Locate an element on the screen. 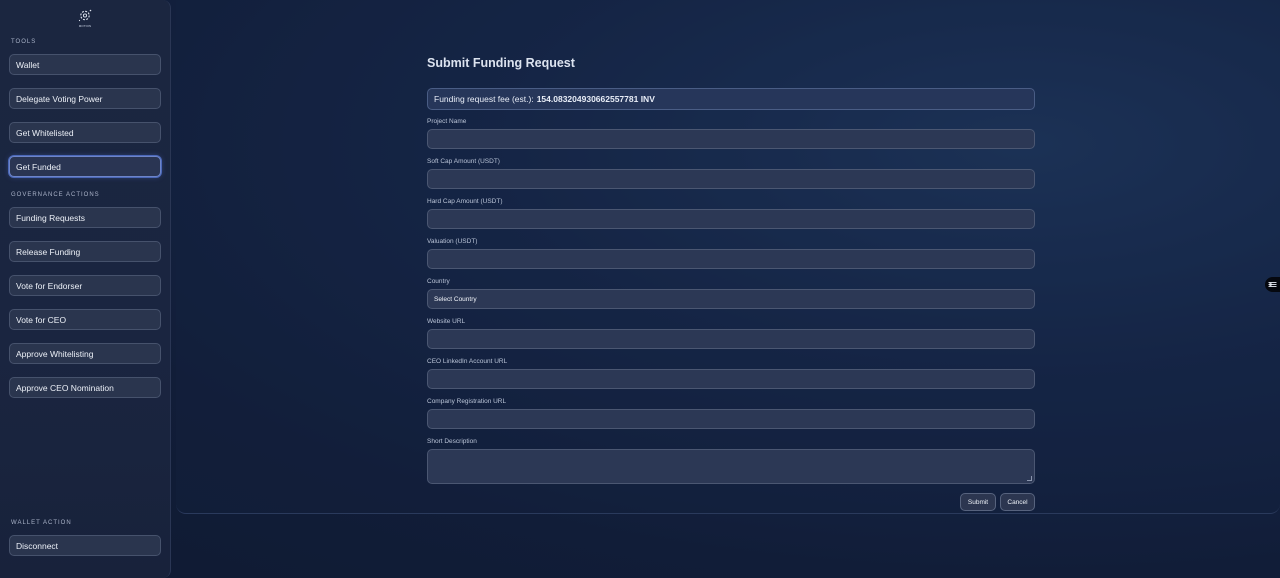 The width and height of the screenshot is (1280, 578). valuation-field is located at coordinates (731, 259).